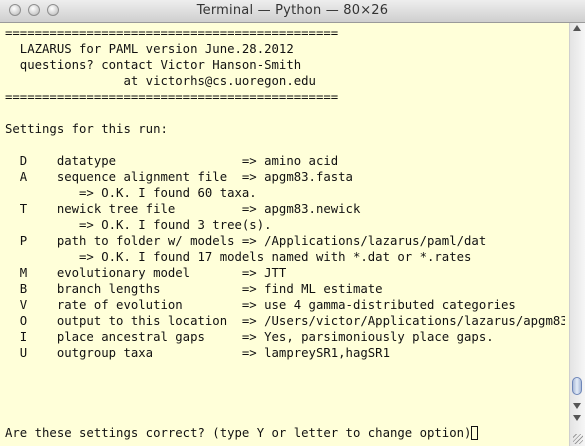  What do you see at coordinates (131, 193) in the screenshot?
I see `terminal-line: => O.K. I found 60 taxa.` at bounding box center [131, 193].